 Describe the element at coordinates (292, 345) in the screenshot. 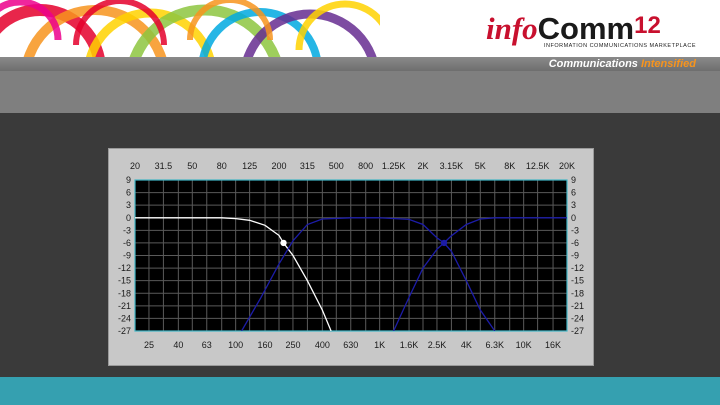

I see `x-bottom-tick-label: 250` at that location.